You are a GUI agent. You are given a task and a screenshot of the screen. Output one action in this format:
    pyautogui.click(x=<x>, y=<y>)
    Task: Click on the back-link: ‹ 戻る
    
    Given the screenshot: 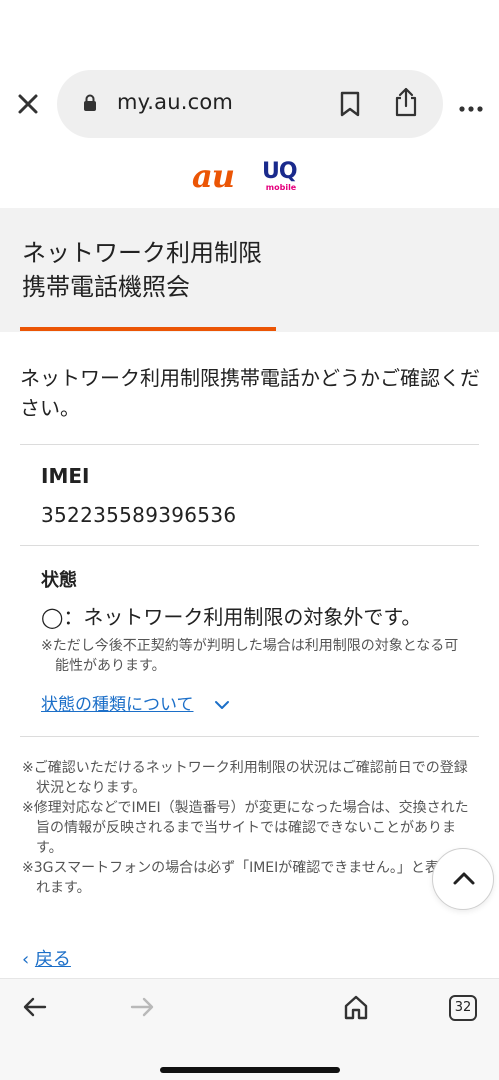 What is the action you would take?
    pyautogui.click(x=46, y=958)
    